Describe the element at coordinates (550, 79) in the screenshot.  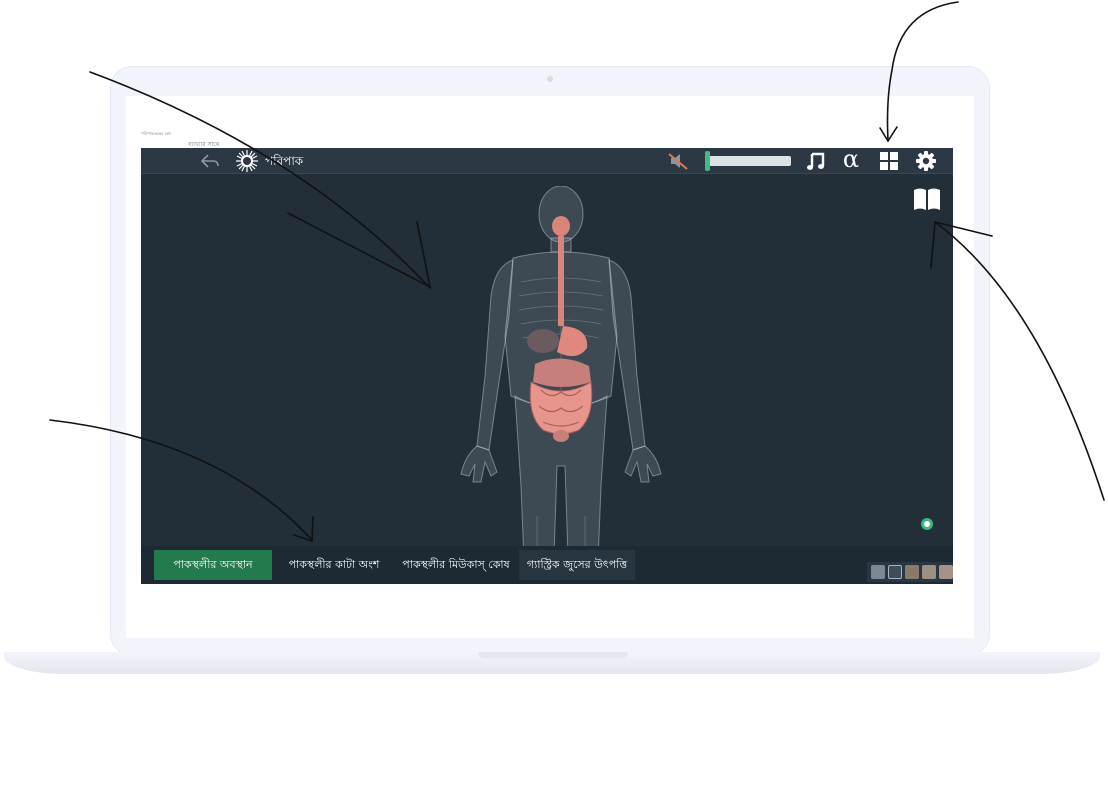
I see `camera-dot` at that location.